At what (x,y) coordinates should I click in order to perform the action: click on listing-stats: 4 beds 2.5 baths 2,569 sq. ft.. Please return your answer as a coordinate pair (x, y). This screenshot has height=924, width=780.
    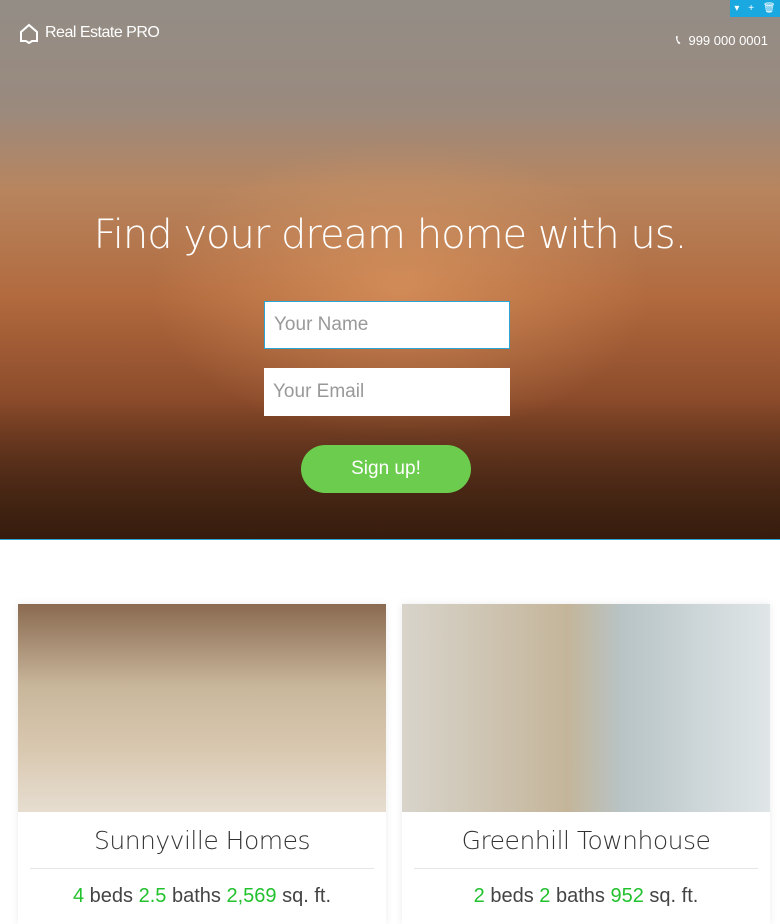
    Looking at the image, I should click on (202, 888).